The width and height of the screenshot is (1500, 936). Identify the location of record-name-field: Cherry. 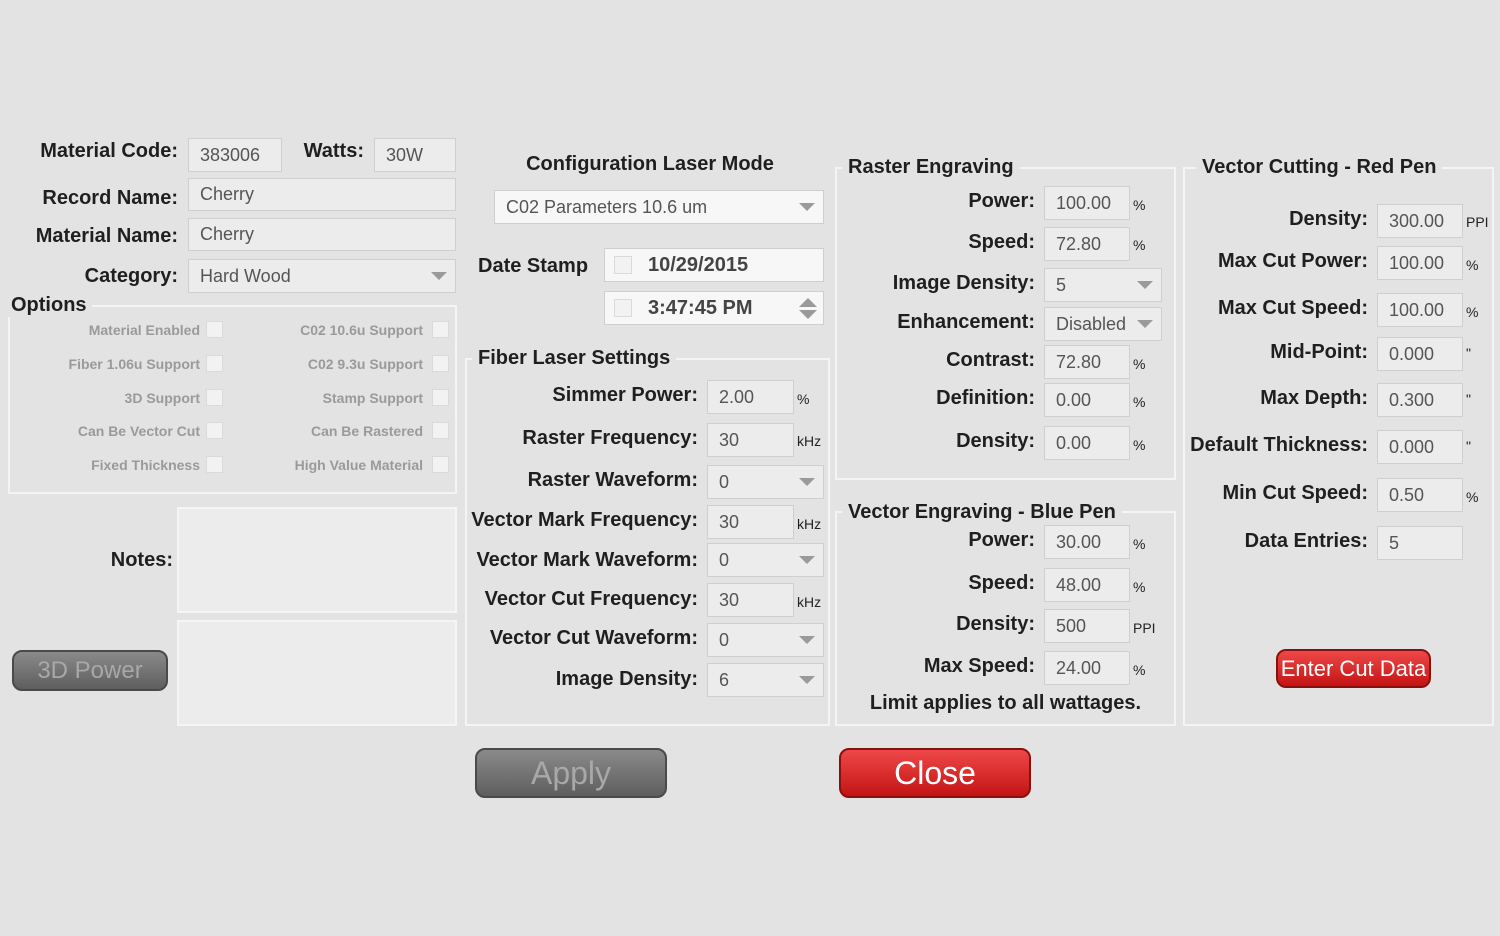
(322, 194).